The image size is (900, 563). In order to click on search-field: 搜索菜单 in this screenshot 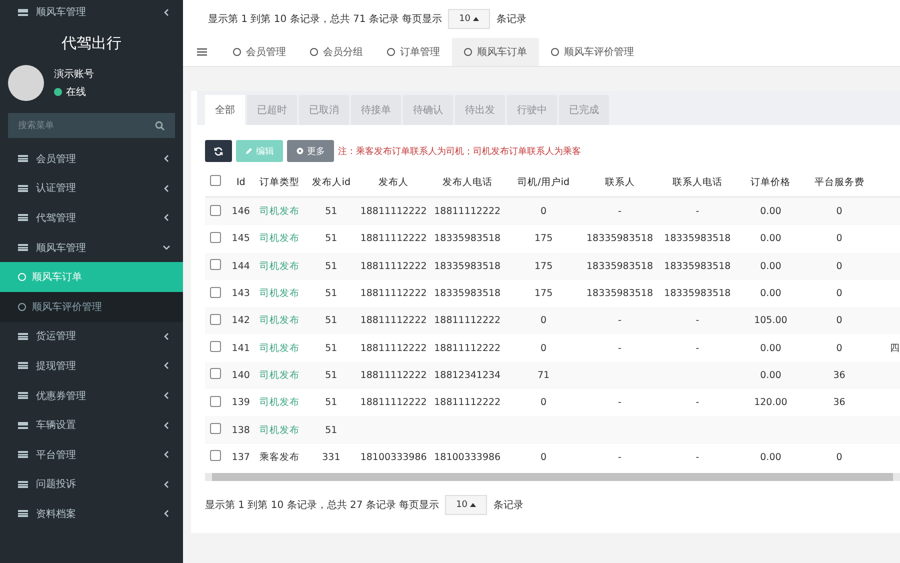, I will do `click(91, 125)`.